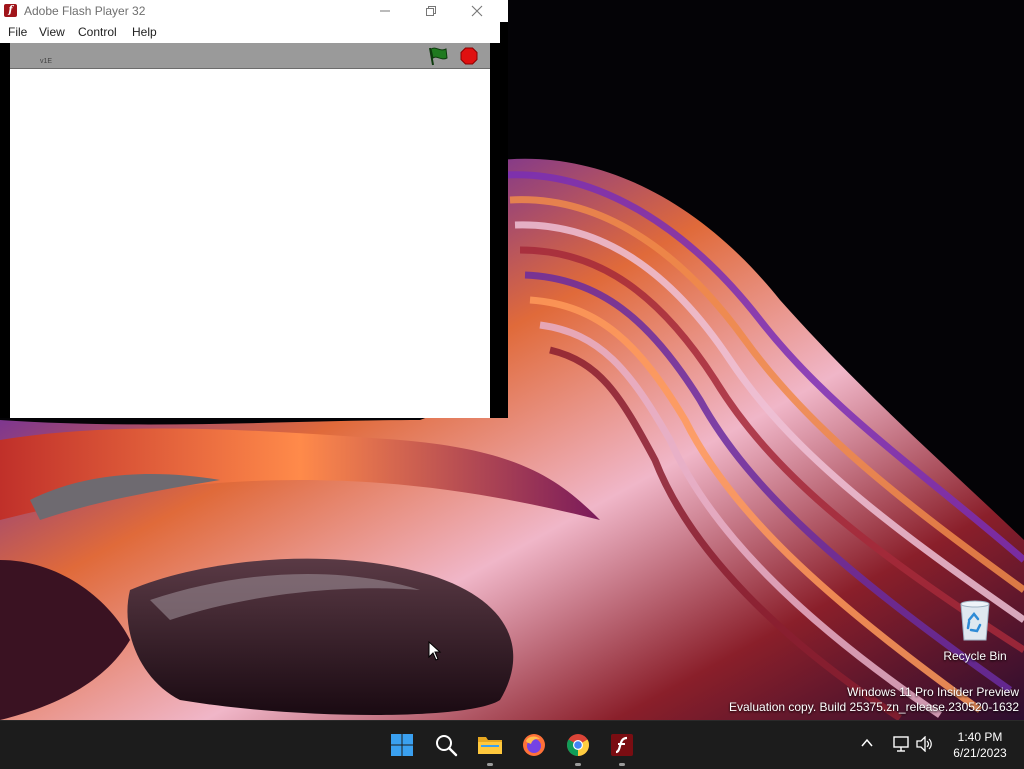  What do you see at coordinates (901, 744) in the screenshot?
I see `network-icon` at bounding box center [901, 744].